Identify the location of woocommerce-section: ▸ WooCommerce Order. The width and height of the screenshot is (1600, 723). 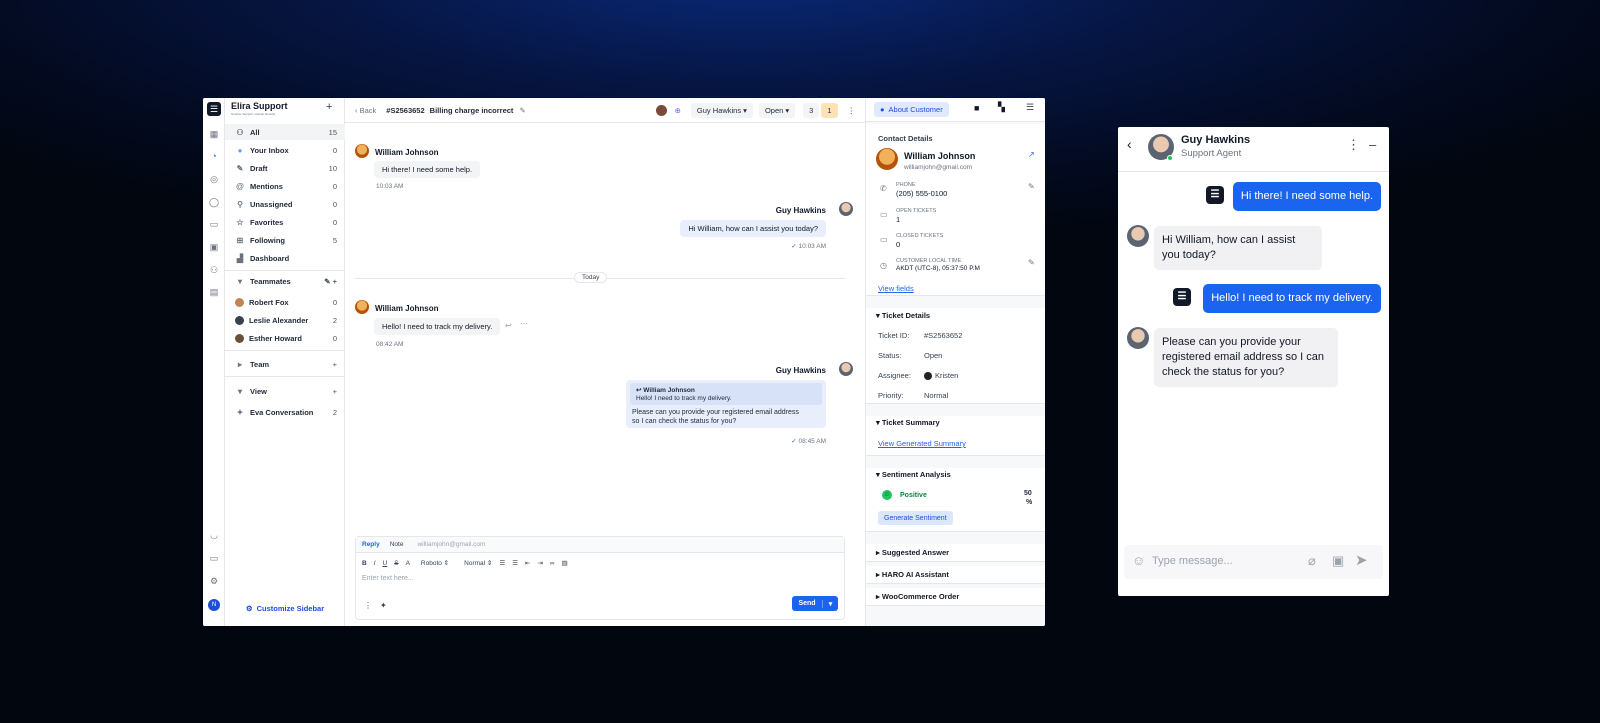
(955, 597).